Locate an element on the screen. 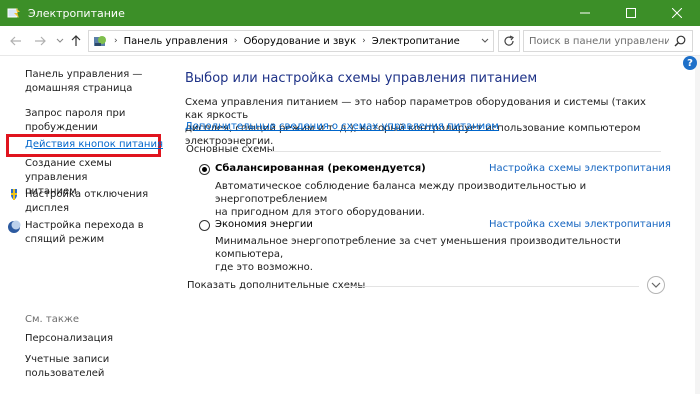  close-button is located at coordinates (677, 13).